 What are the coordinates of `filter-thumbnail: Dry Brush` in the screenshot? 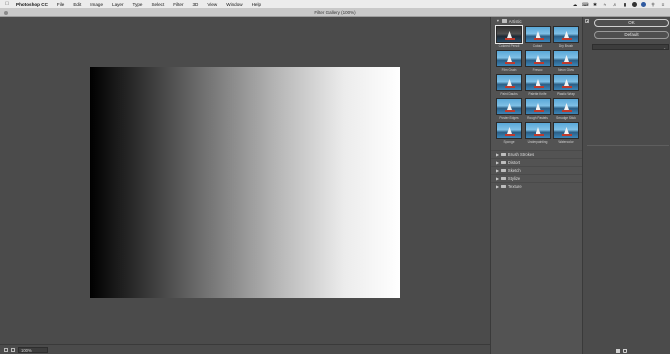 It's located at (566, 37).